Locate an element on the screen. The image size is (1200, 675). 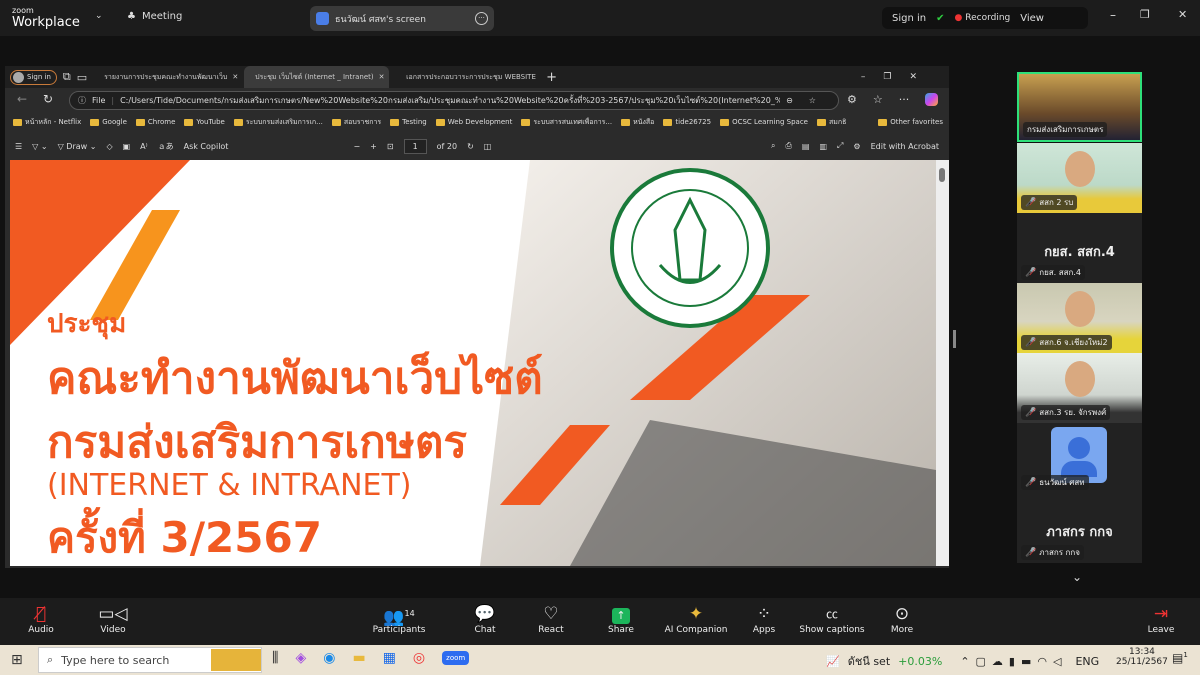
share-button: ↑ Share is located at coordinates (621, 619).